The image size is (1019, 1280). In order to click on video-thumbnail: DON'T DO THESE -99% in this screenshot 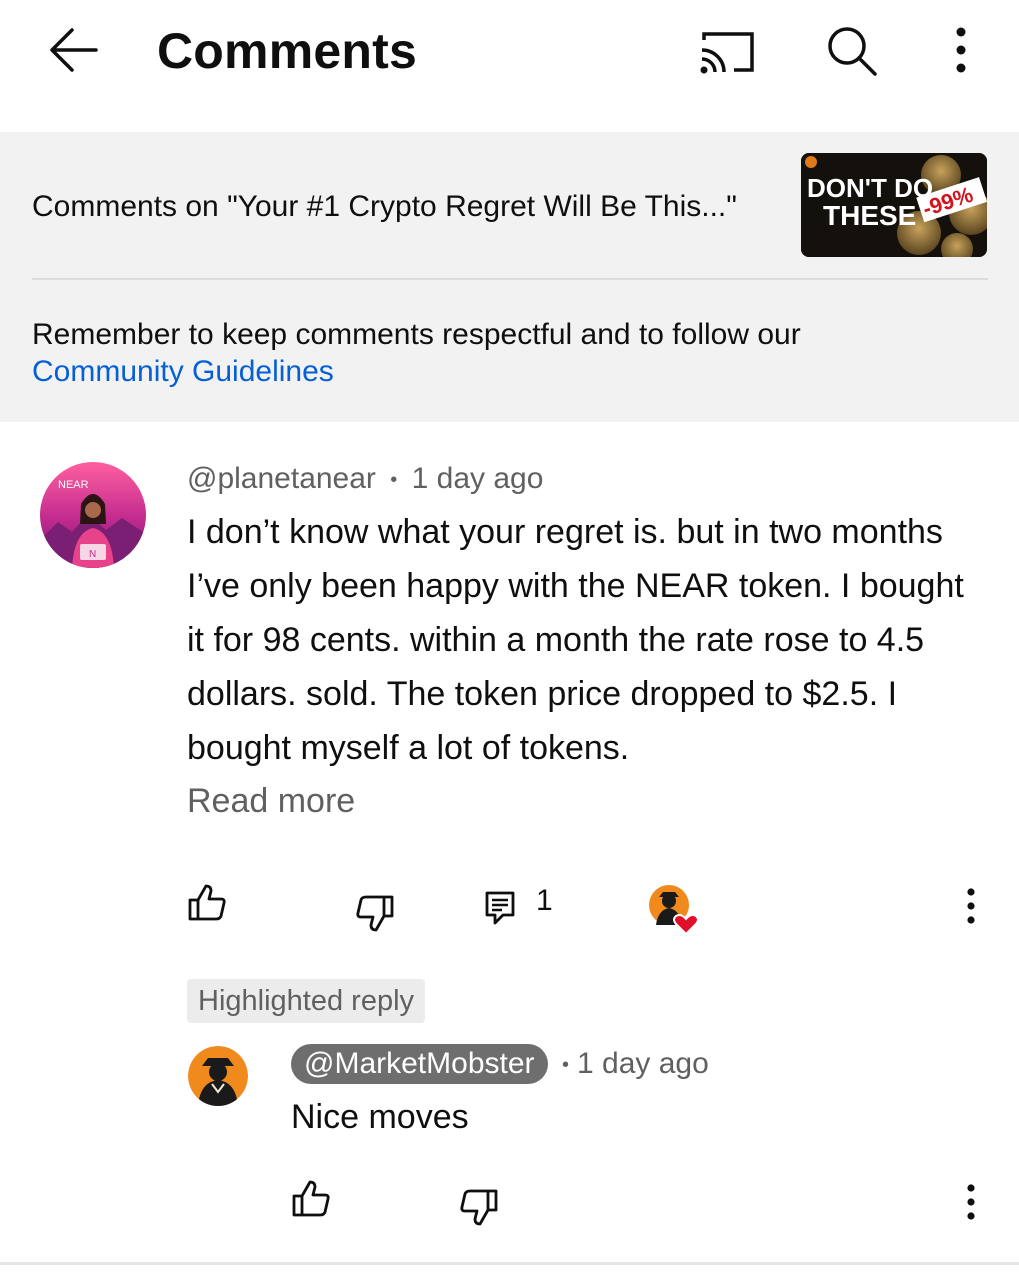, I will do `click(894, 205)`.